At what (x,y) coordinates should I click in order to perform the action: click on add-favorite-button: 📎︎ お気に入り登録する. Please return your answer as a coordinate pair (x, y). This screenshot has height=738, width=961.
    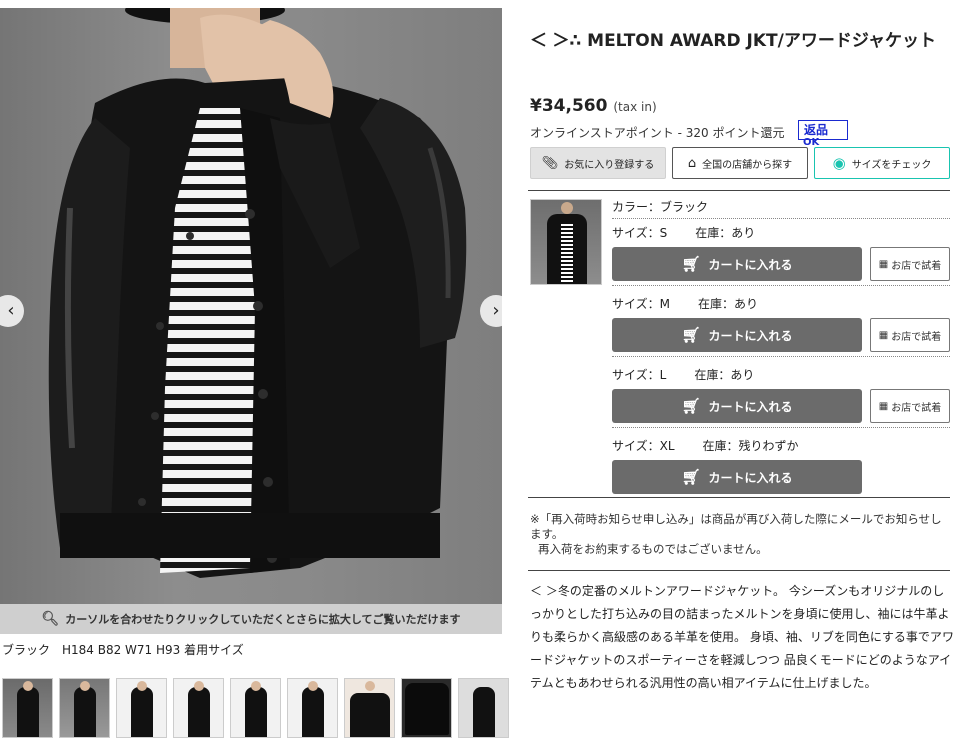
    Looking at the image, I should click on (598, 163).